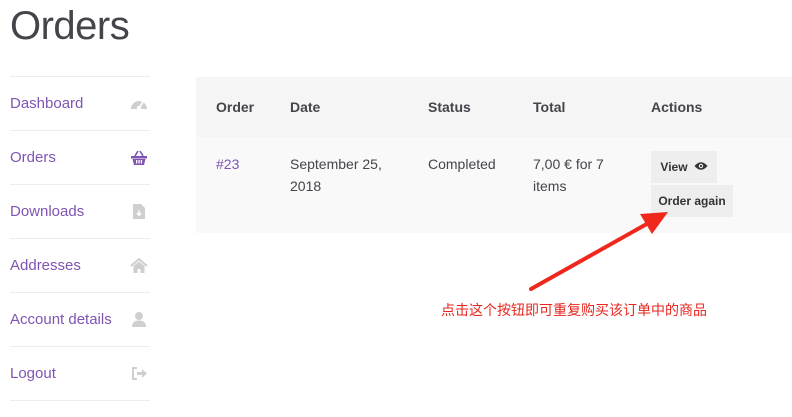  What do you see at coordinates (80, 157) in the screenshot?
I see `sidebar-item-orders: Orders` at bounding box center [80, 157].